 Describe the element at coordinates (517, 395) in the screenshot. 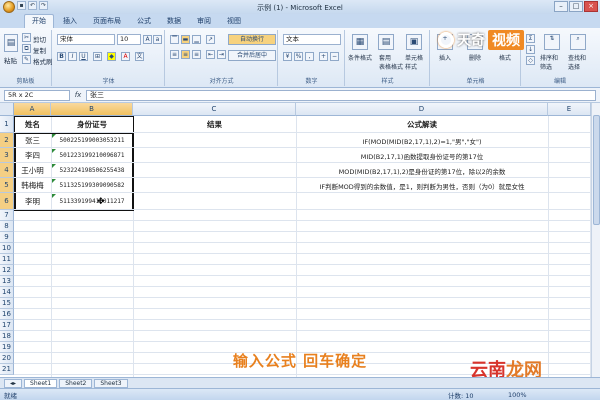

I see `status-zoom: 100%` at that location.